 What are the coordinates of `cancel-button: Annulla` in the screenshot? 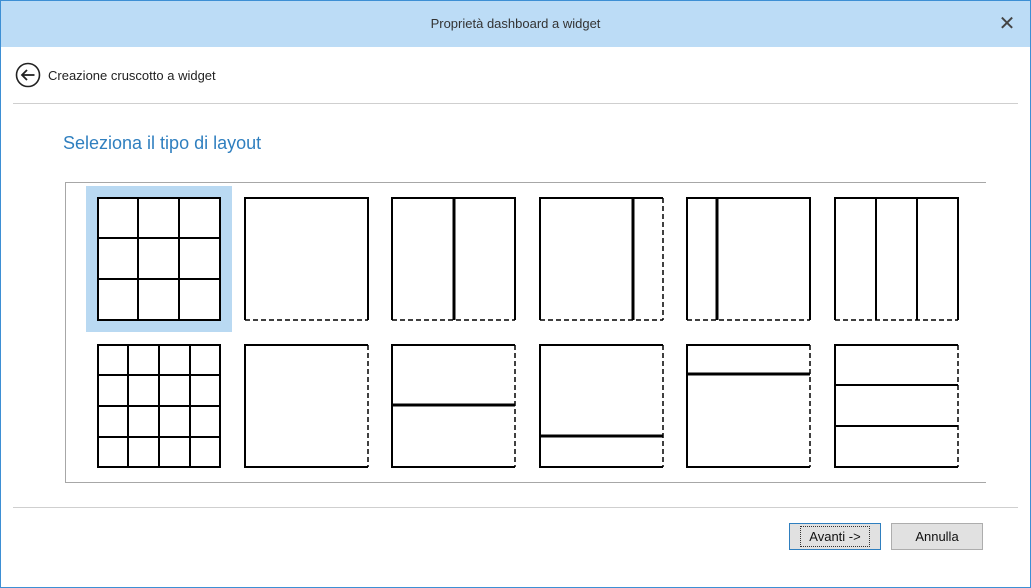 It's located at (937, 536).